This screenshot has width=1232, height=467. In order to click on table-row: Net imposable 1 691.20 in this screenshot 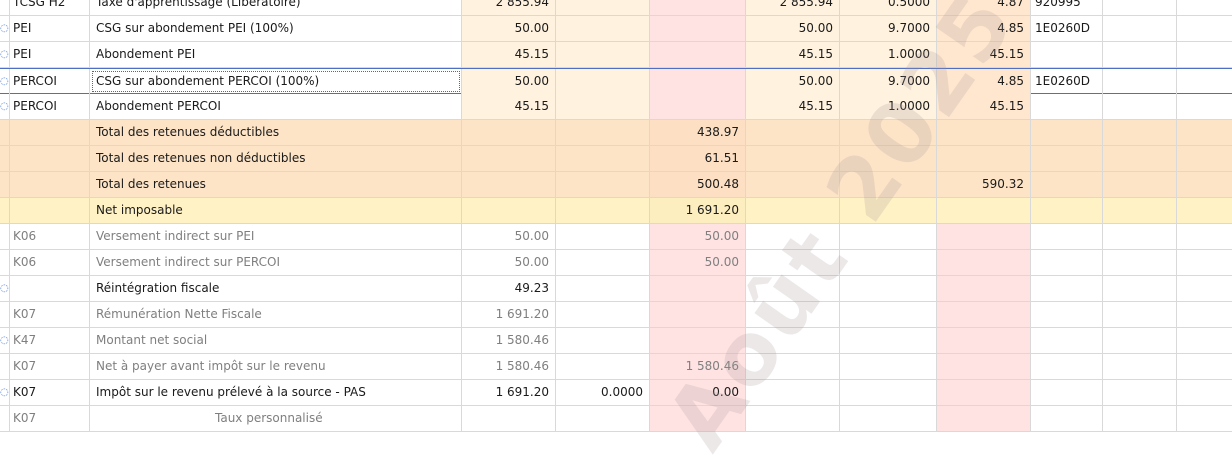, I will do `click(616, 211)`.